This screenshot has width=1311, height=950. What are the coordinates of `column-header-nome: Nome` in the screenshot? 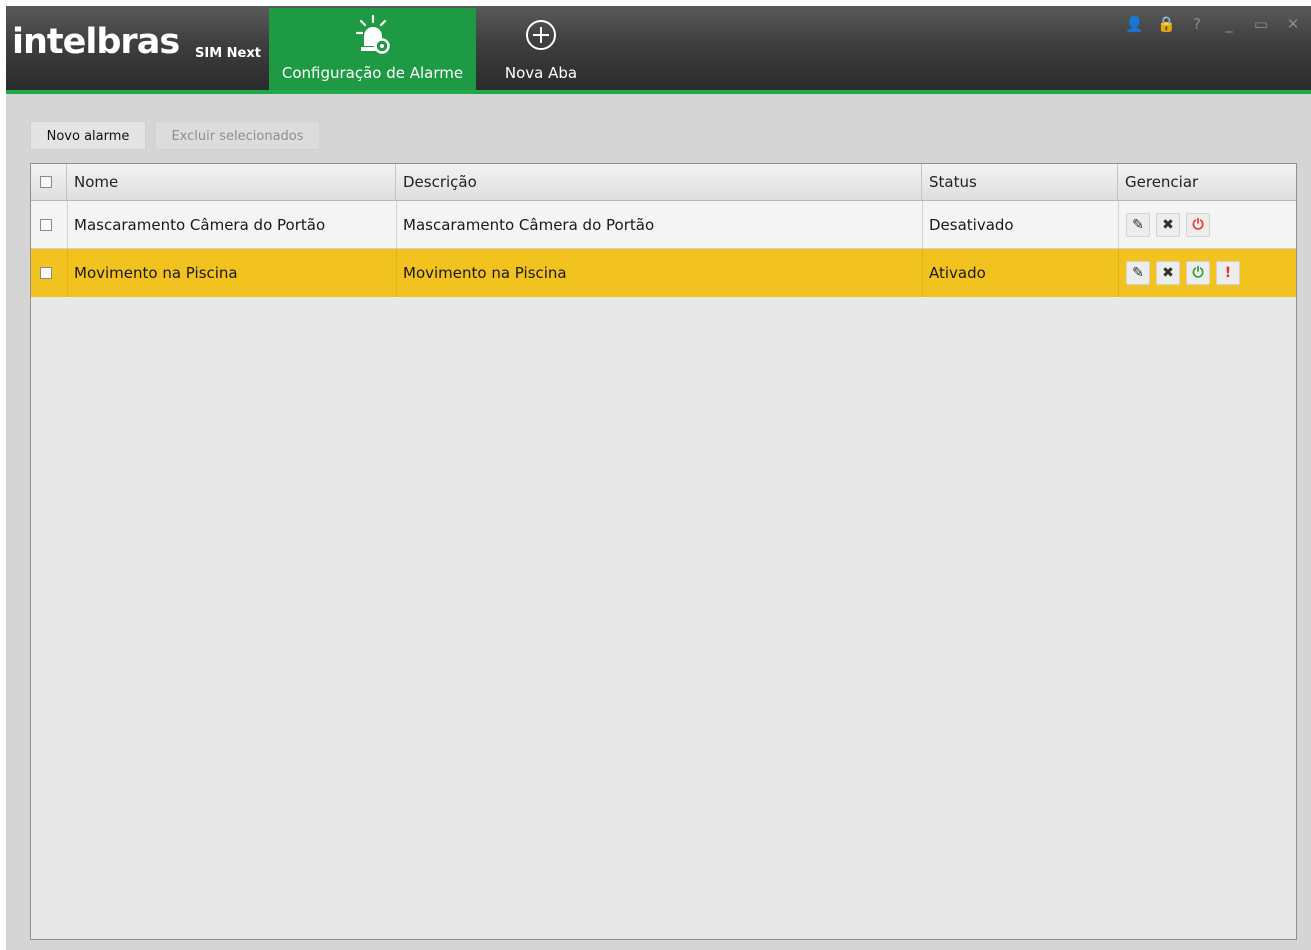 It's located at (231, 182).